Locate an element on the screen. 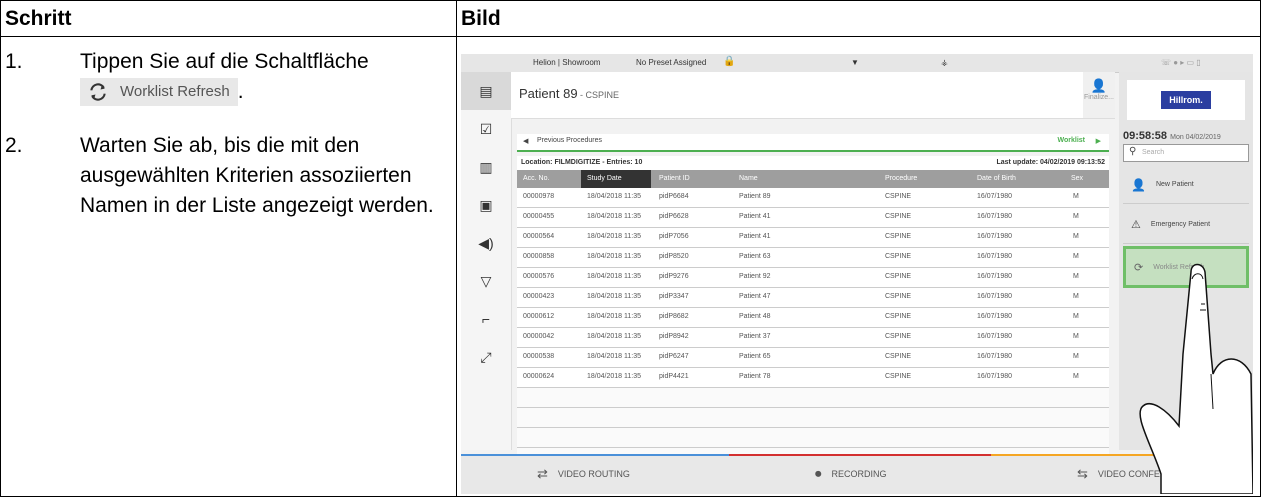 The image size is (1261, 497). pointing-hand-icon is located at coordinates (1196, 378).